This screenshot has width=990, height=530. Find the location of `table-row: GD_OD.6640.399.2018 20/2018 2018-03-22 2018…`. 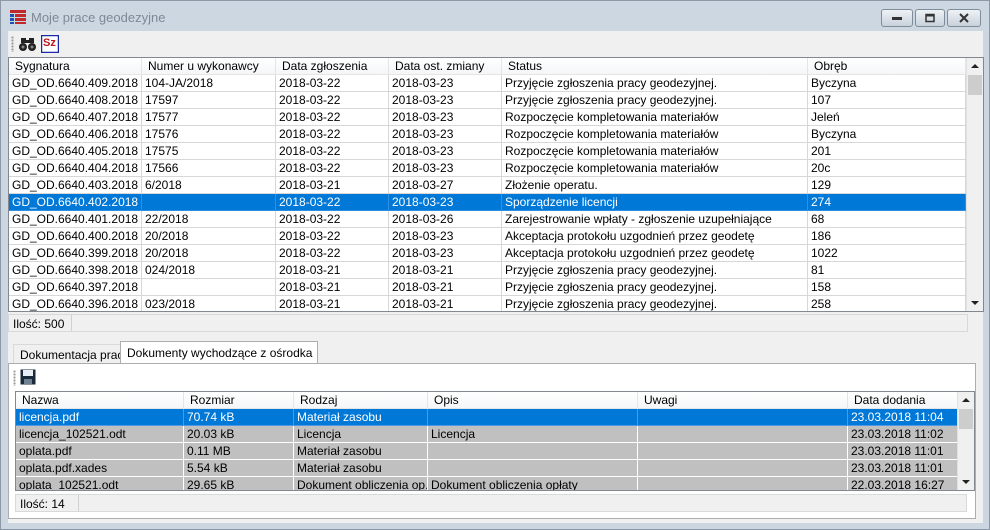

table-row: GD_OD.6640.399.2018 20/2018 2018-03-22 2018… is located at coordinates (487, 253).